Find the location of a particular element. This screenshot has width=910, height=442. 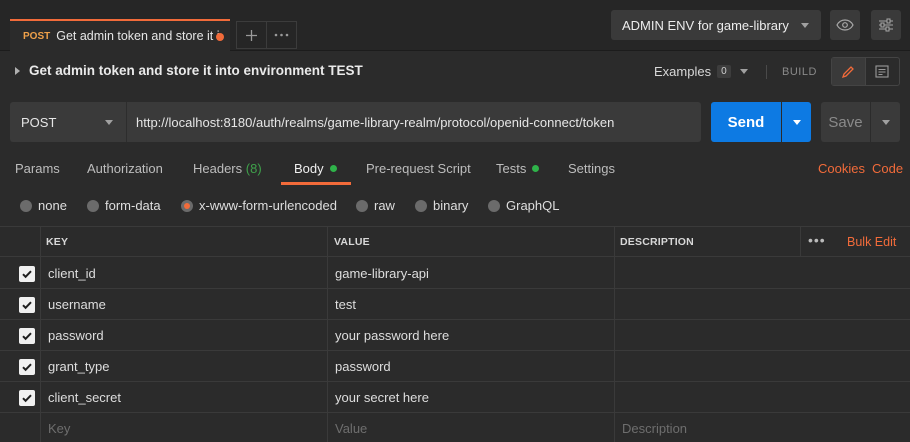

save-options-button is located at coordinates (885, 122).